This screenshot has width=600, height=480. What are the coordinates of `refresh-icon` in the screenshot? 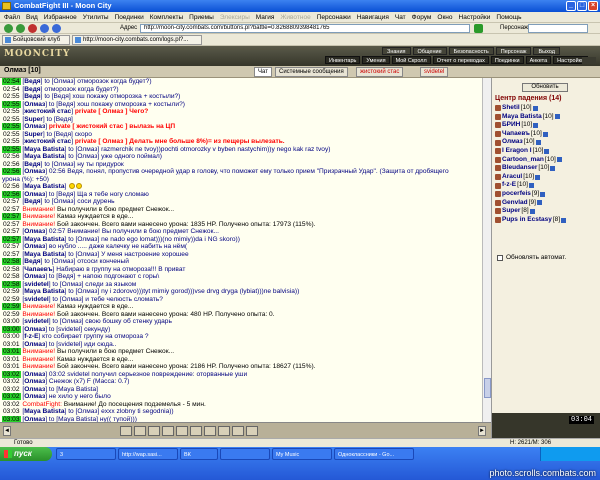 It's located at (44, 28).